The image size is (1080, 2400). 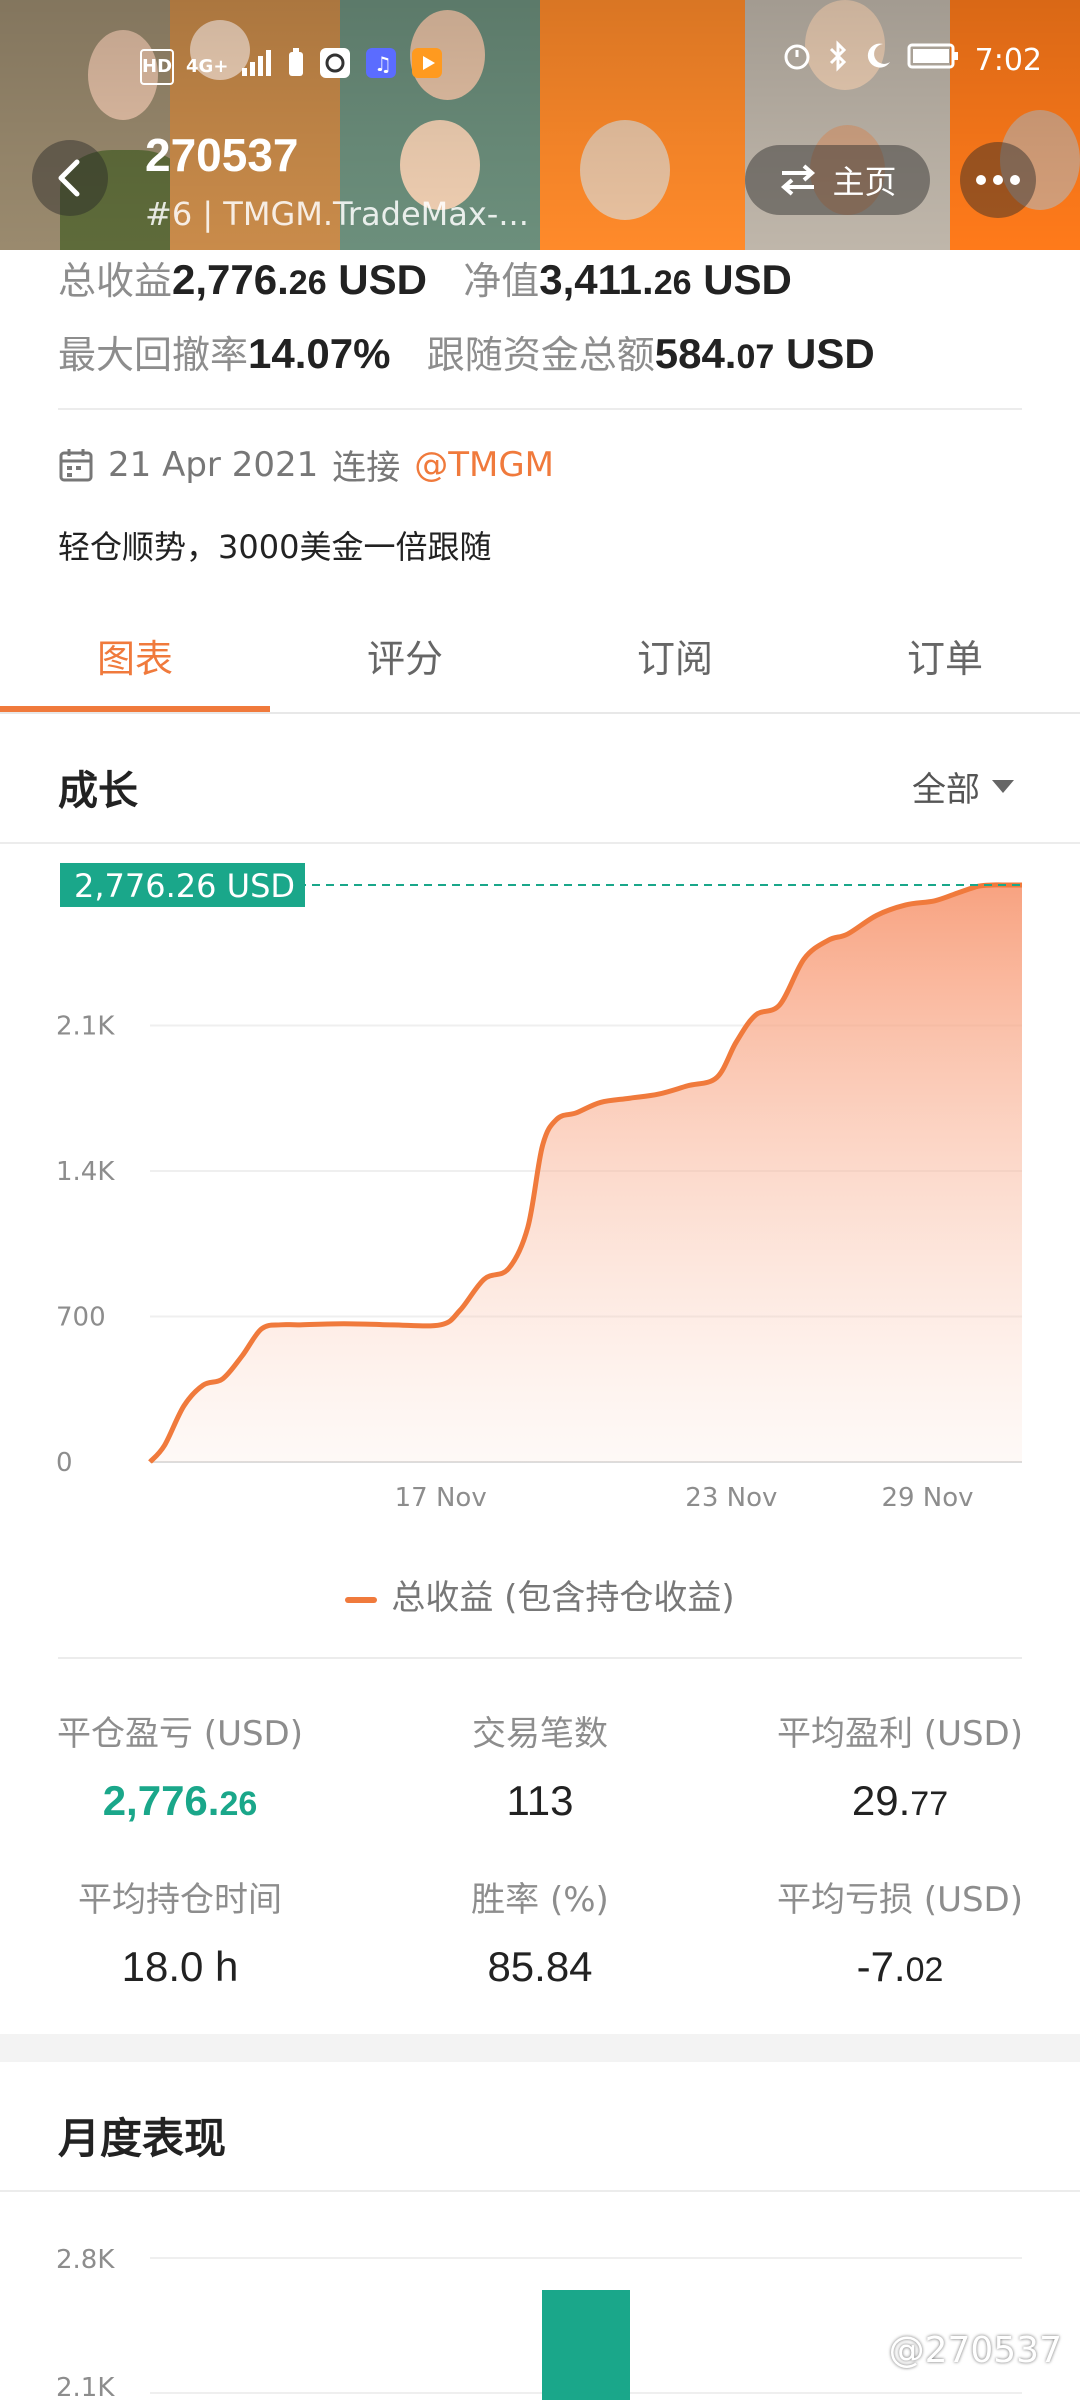 What do you see at coordinates (85, 1172) in the screenshot?
I see `y-tick-label: 1.4K` at bounding box center [85, 1172].